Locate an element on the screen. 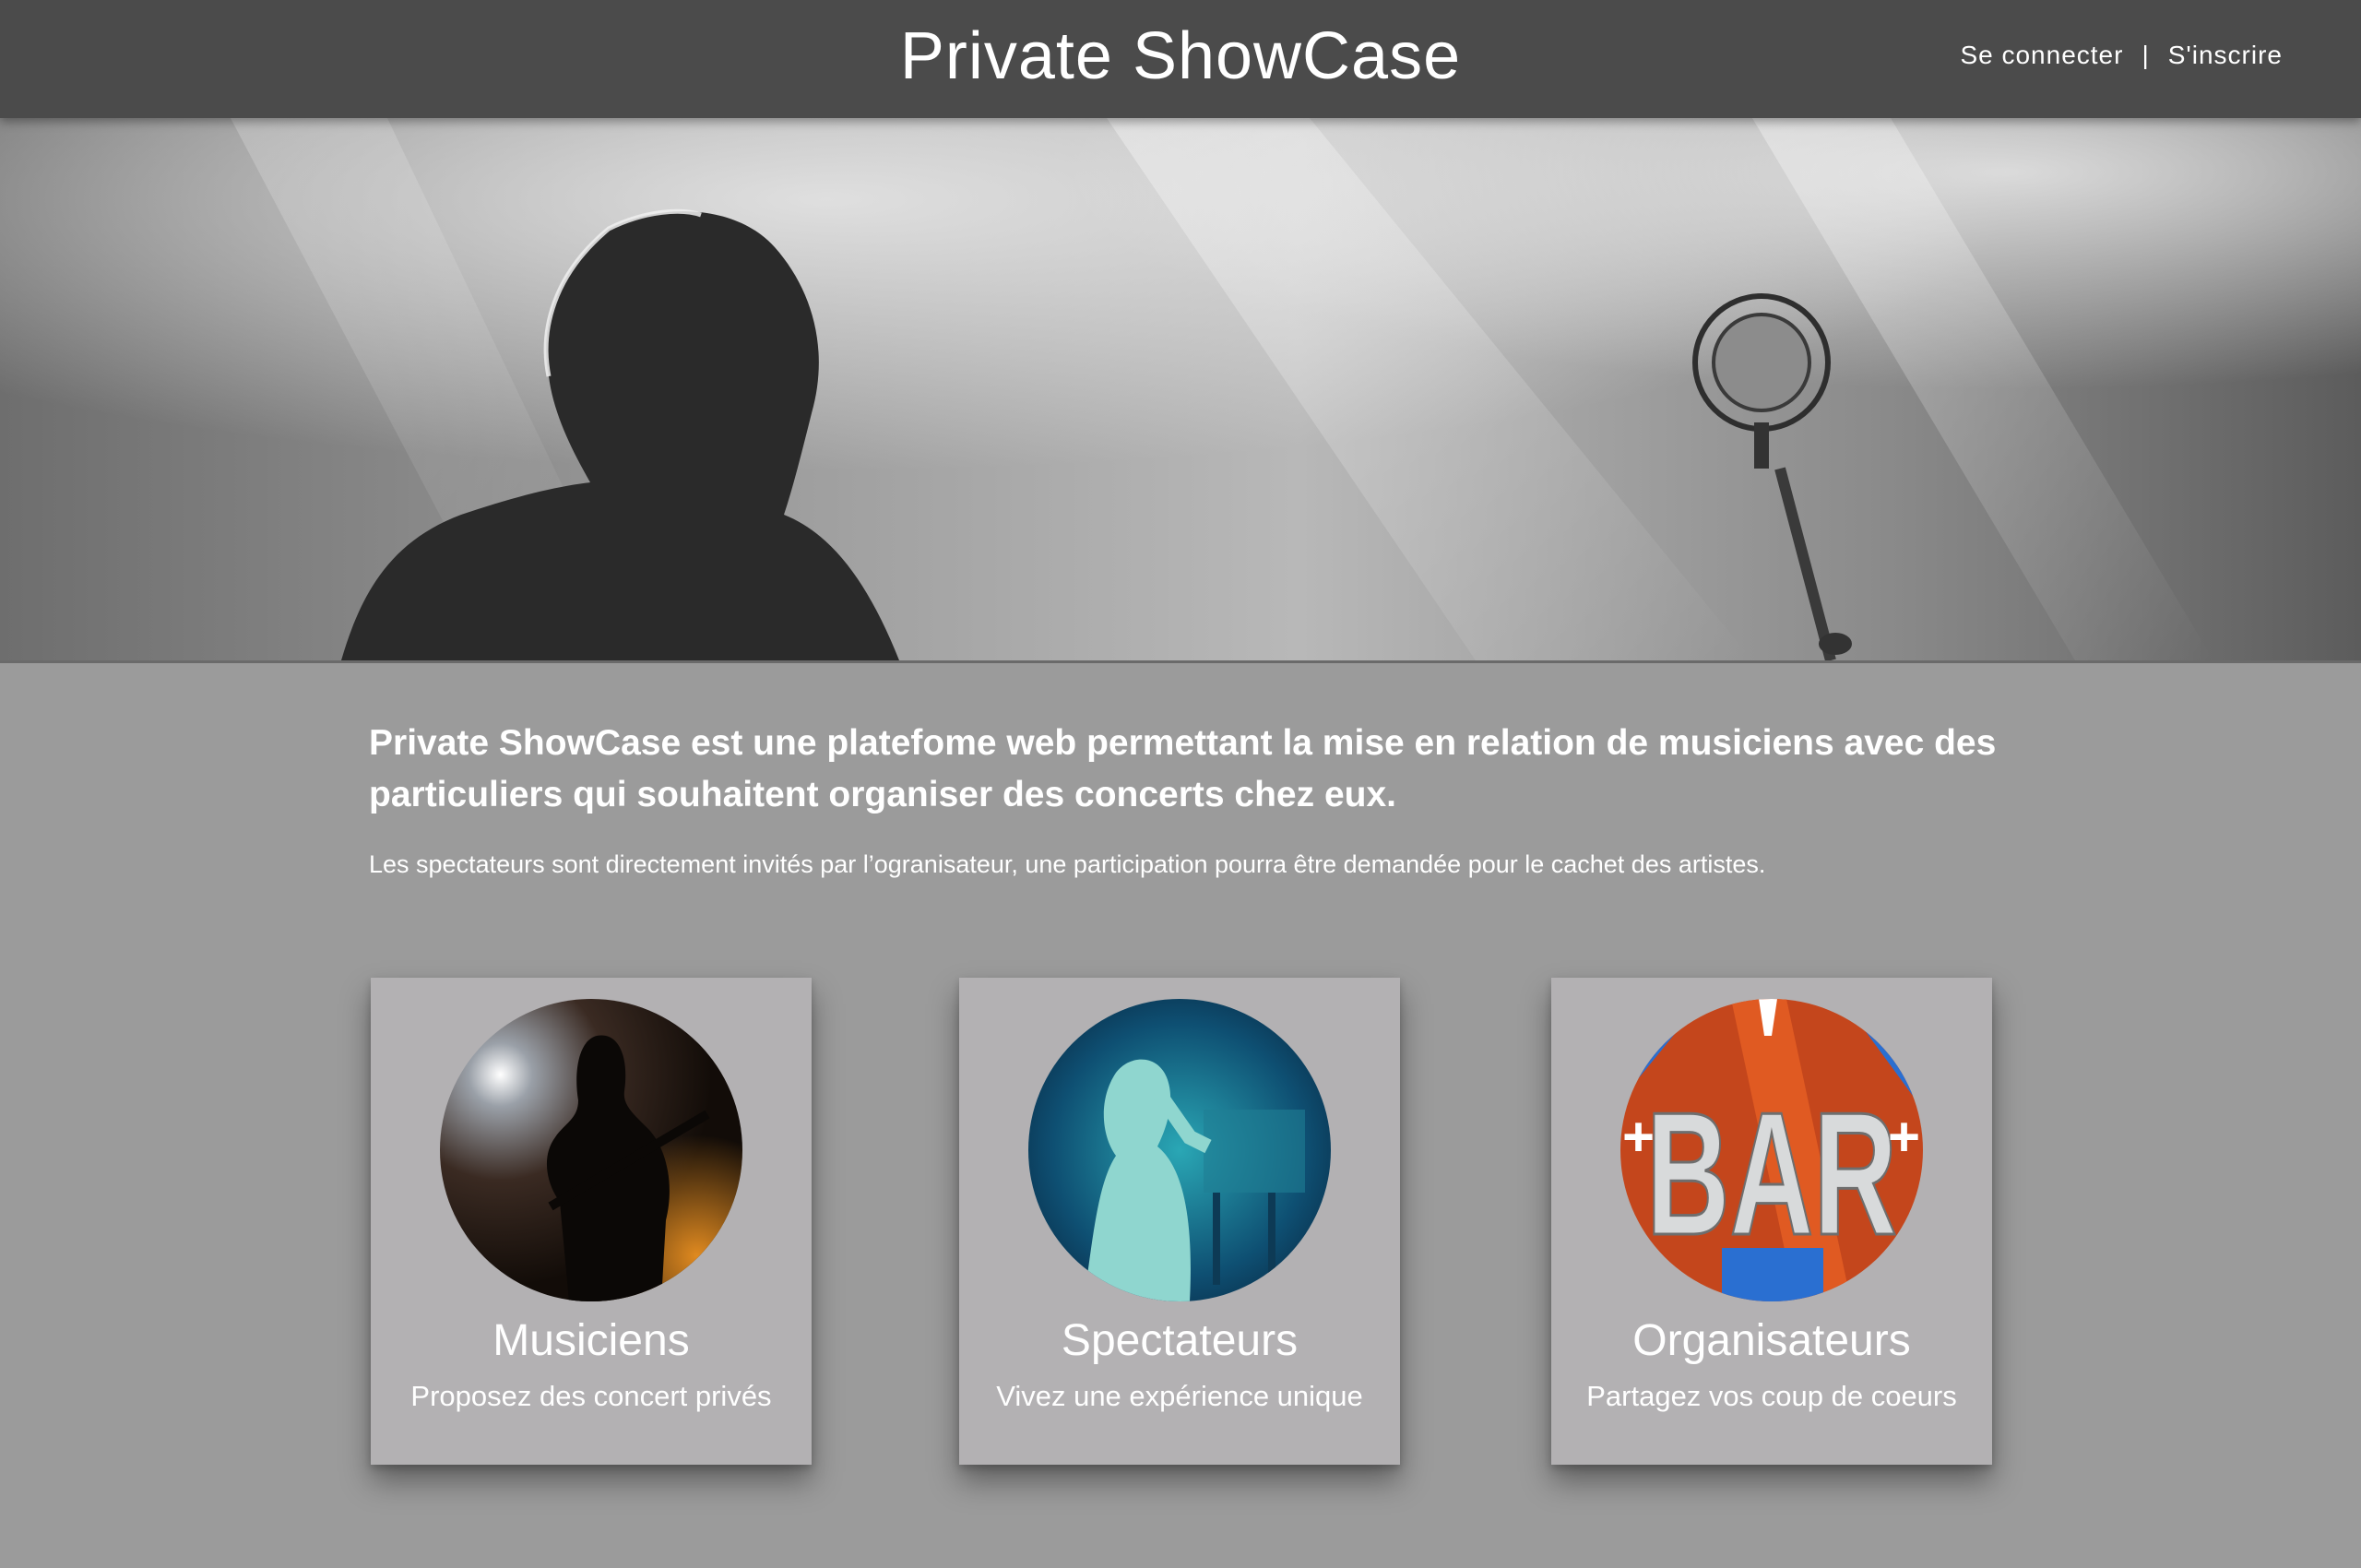 The image size is (2361, 1568). card-image-organisateurs: BAR + + is located at coordinates (1771, 1150).